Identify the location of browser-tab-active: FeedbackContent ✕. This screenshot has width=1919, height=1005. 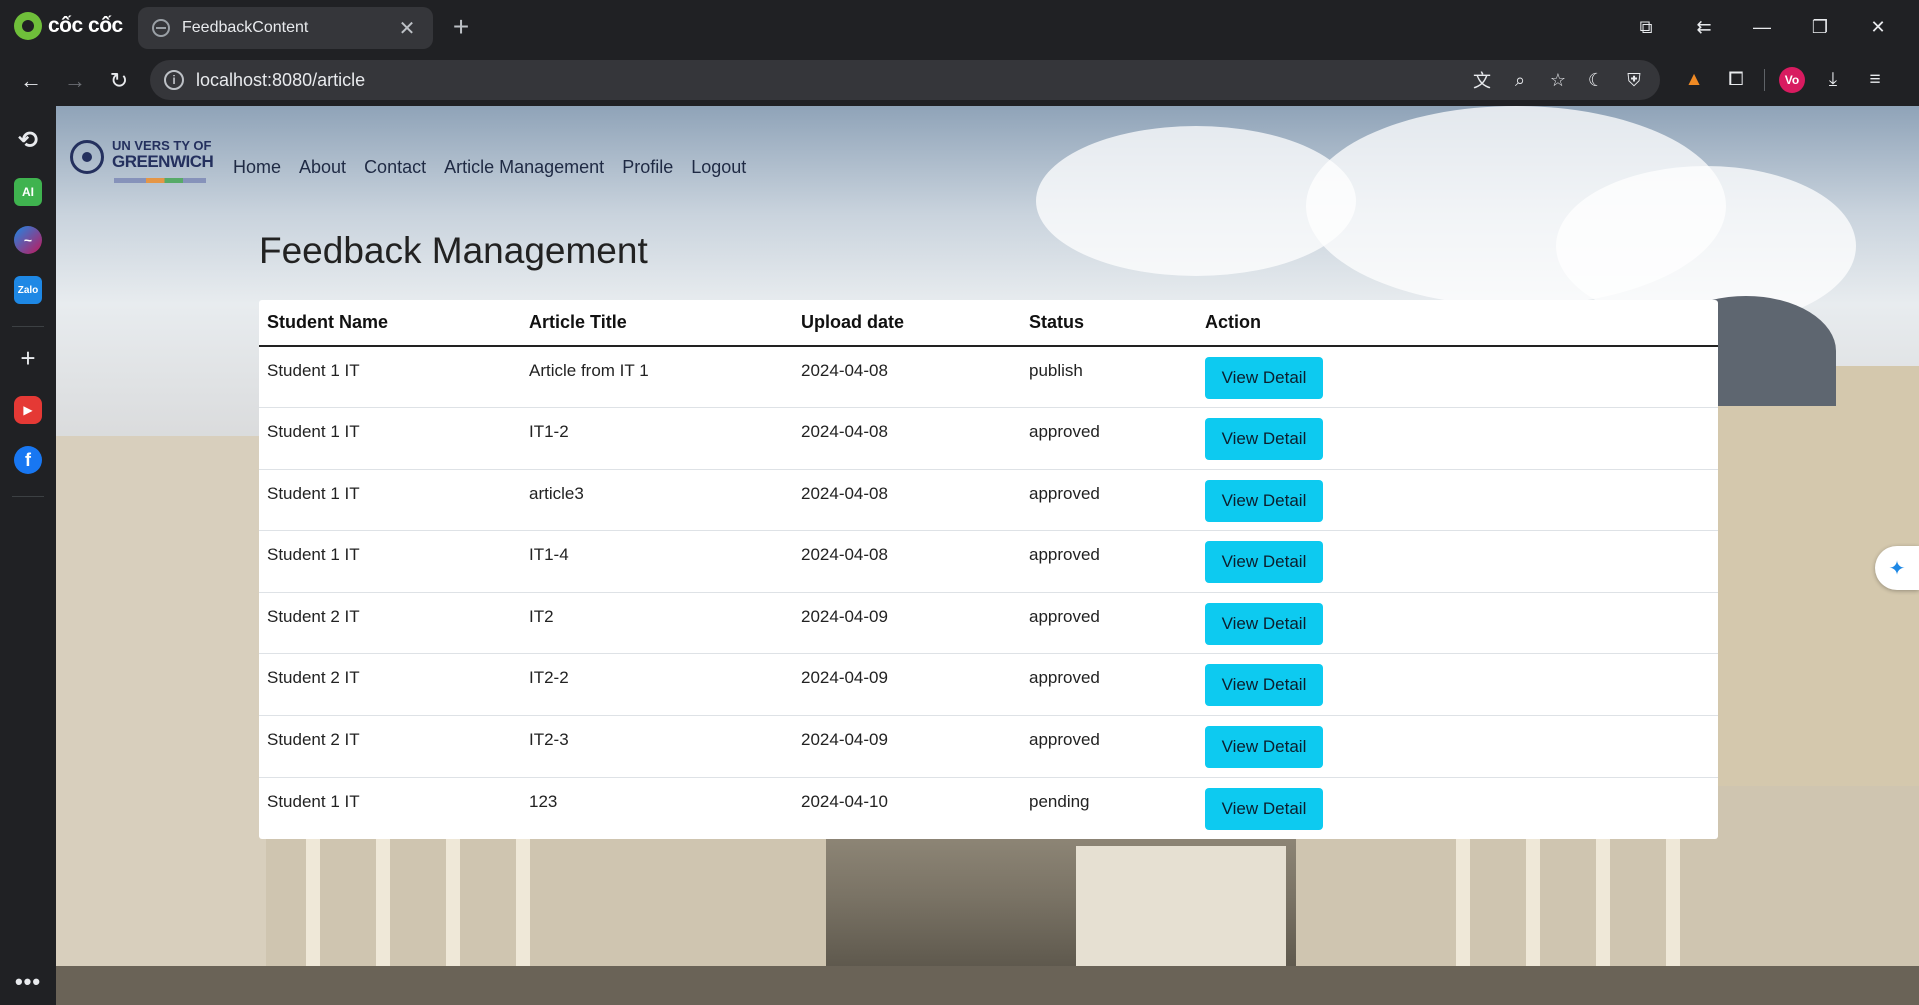
(285, 28).